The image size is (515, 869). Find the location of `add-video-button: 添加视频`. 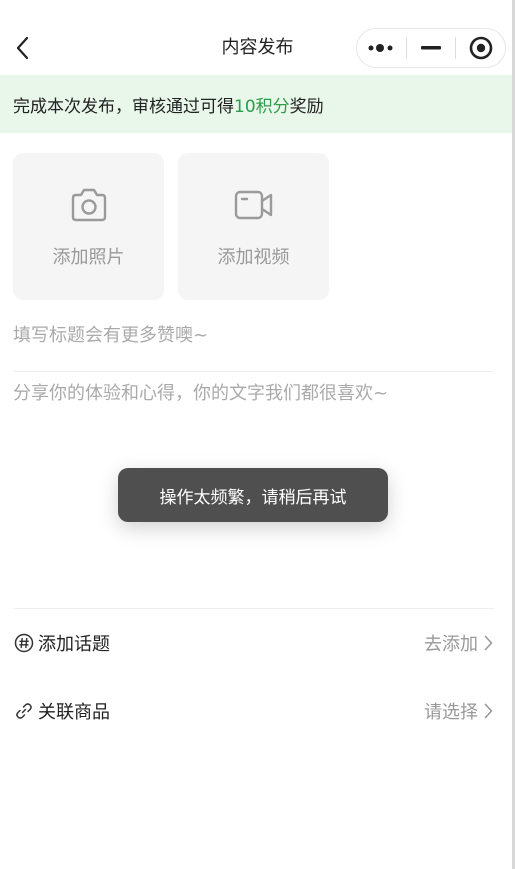

add-video-button: 添加视频 is located at coordinates (253, 226).